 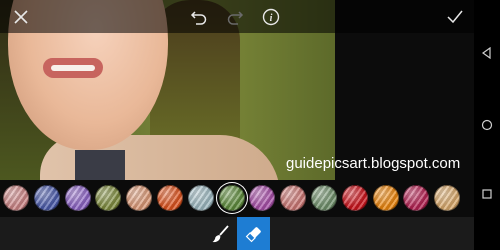 What do you see at coordinates (100, 165) in the screenshot?
I see `photo-shirt` at bounding box center [100, 165].